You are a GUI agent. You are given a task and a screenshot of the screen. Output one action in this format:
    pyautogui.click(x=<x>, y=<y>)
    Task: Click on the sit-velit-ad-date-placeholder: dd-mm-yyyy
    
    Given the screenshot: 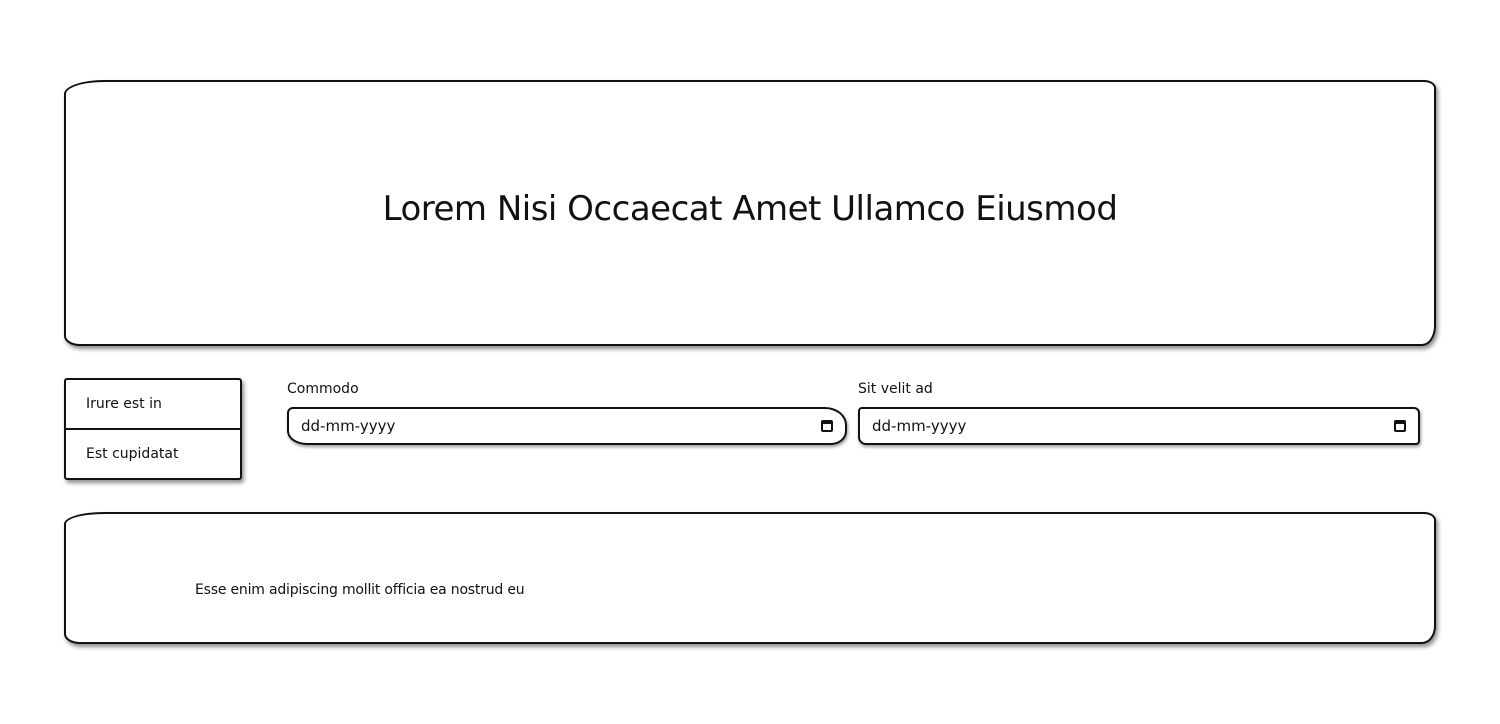 What is the action you would take?
    pyautogui.click(x=919, y=426)
    